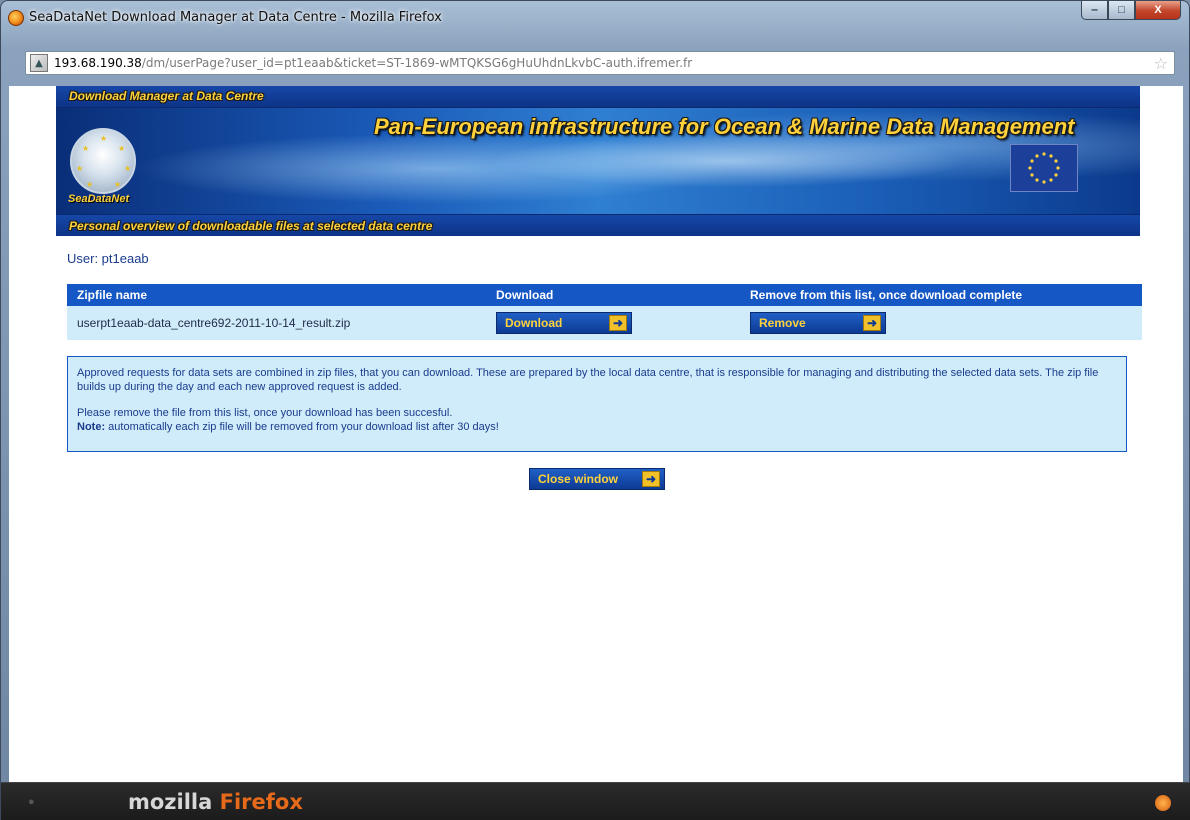  What do you see at coordinates (1161, 63) in the screenshot?
I see `star-icon: ☆` at bounding box center [1161, 63].